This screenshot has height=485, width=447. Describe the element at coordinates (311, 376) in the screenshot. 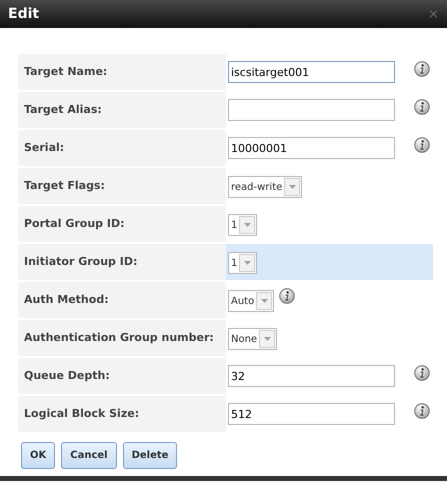

I see `text-field: 32` at that location.